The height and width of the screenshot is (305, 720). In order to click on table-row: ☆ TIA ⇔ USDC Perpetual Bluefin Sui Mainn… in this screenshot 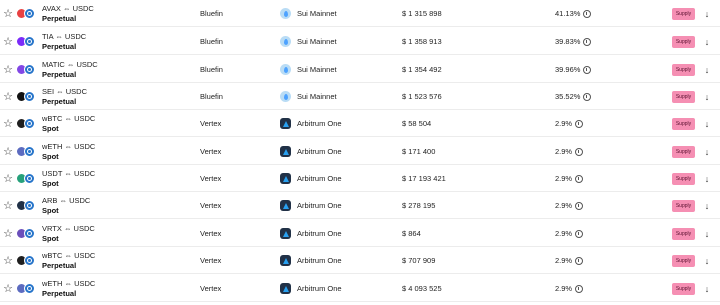, I will do `click(360, 41)`.